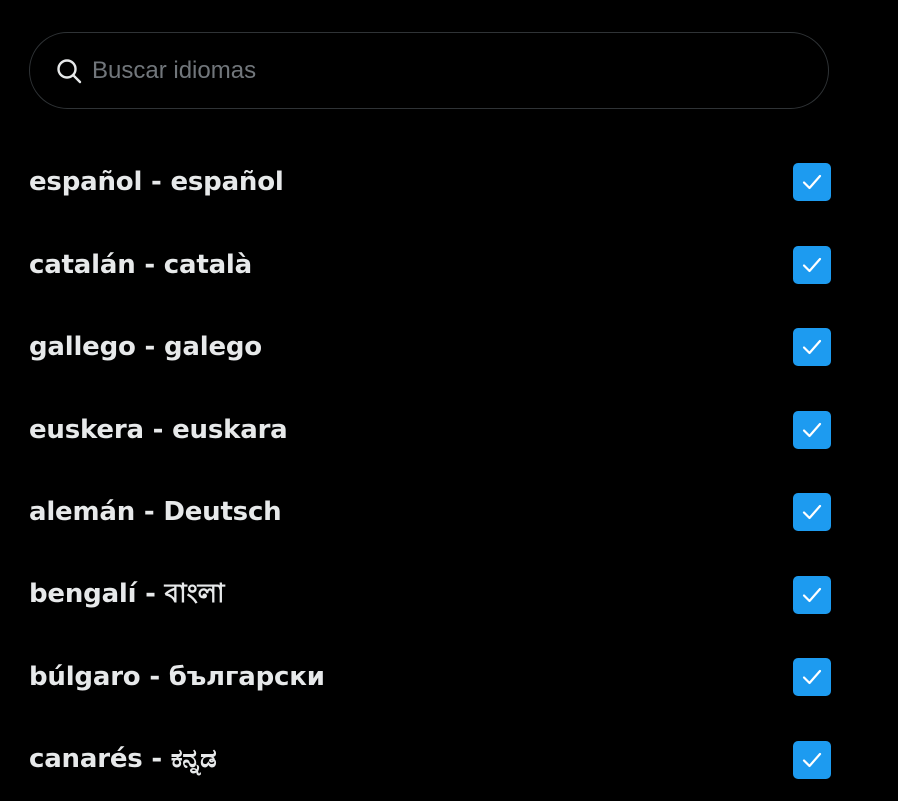 The height and width of the screenshot is (801, 898). What do you see at coordinates (460, 71) in the screenshot?
I see `search-input` at bounding box center [460, 71].